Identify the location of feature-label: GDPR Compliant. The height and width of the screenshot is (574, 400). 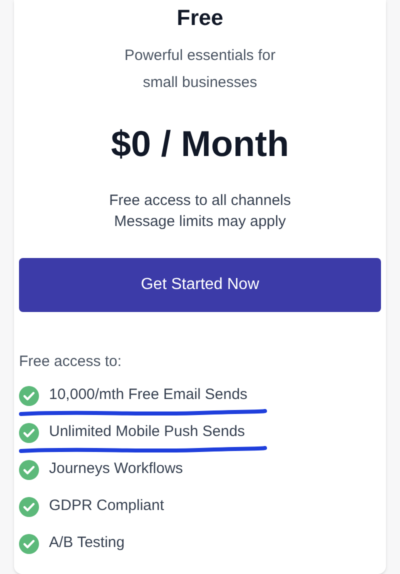
(106, 506).